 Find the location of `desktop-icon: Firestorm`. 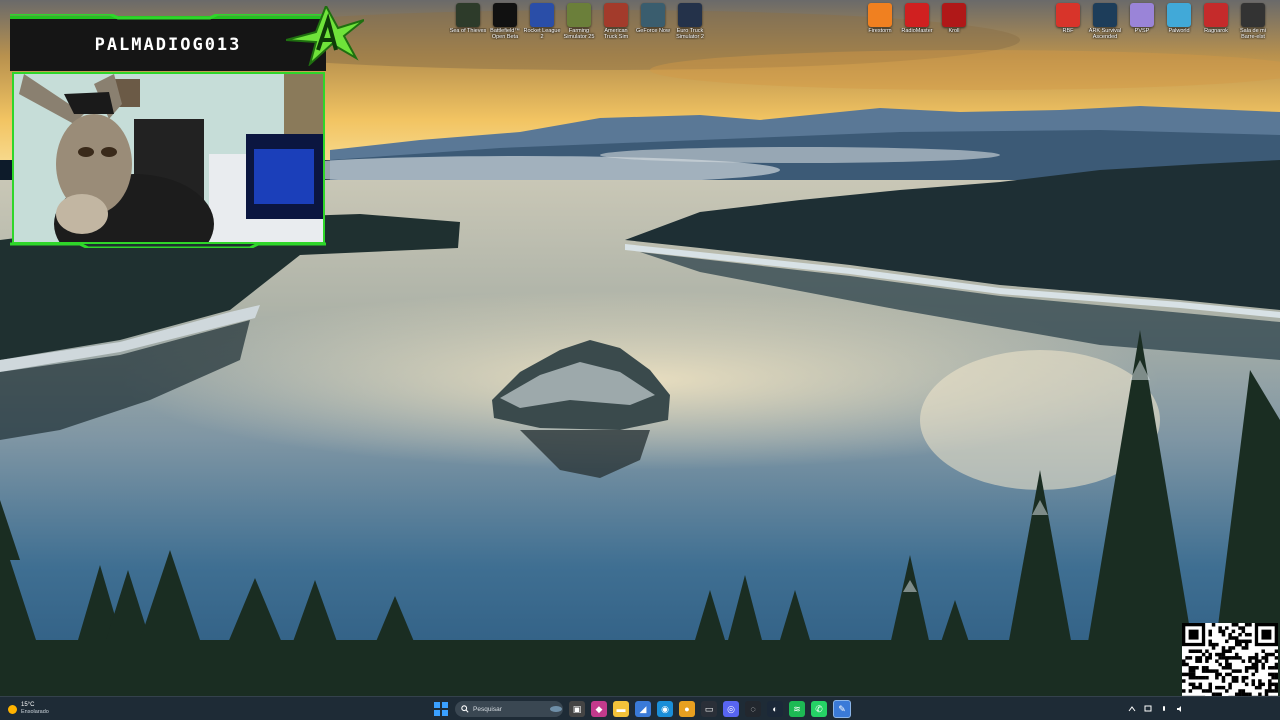

desktop-icon: Firestorm is located at coordinates (880, 26).